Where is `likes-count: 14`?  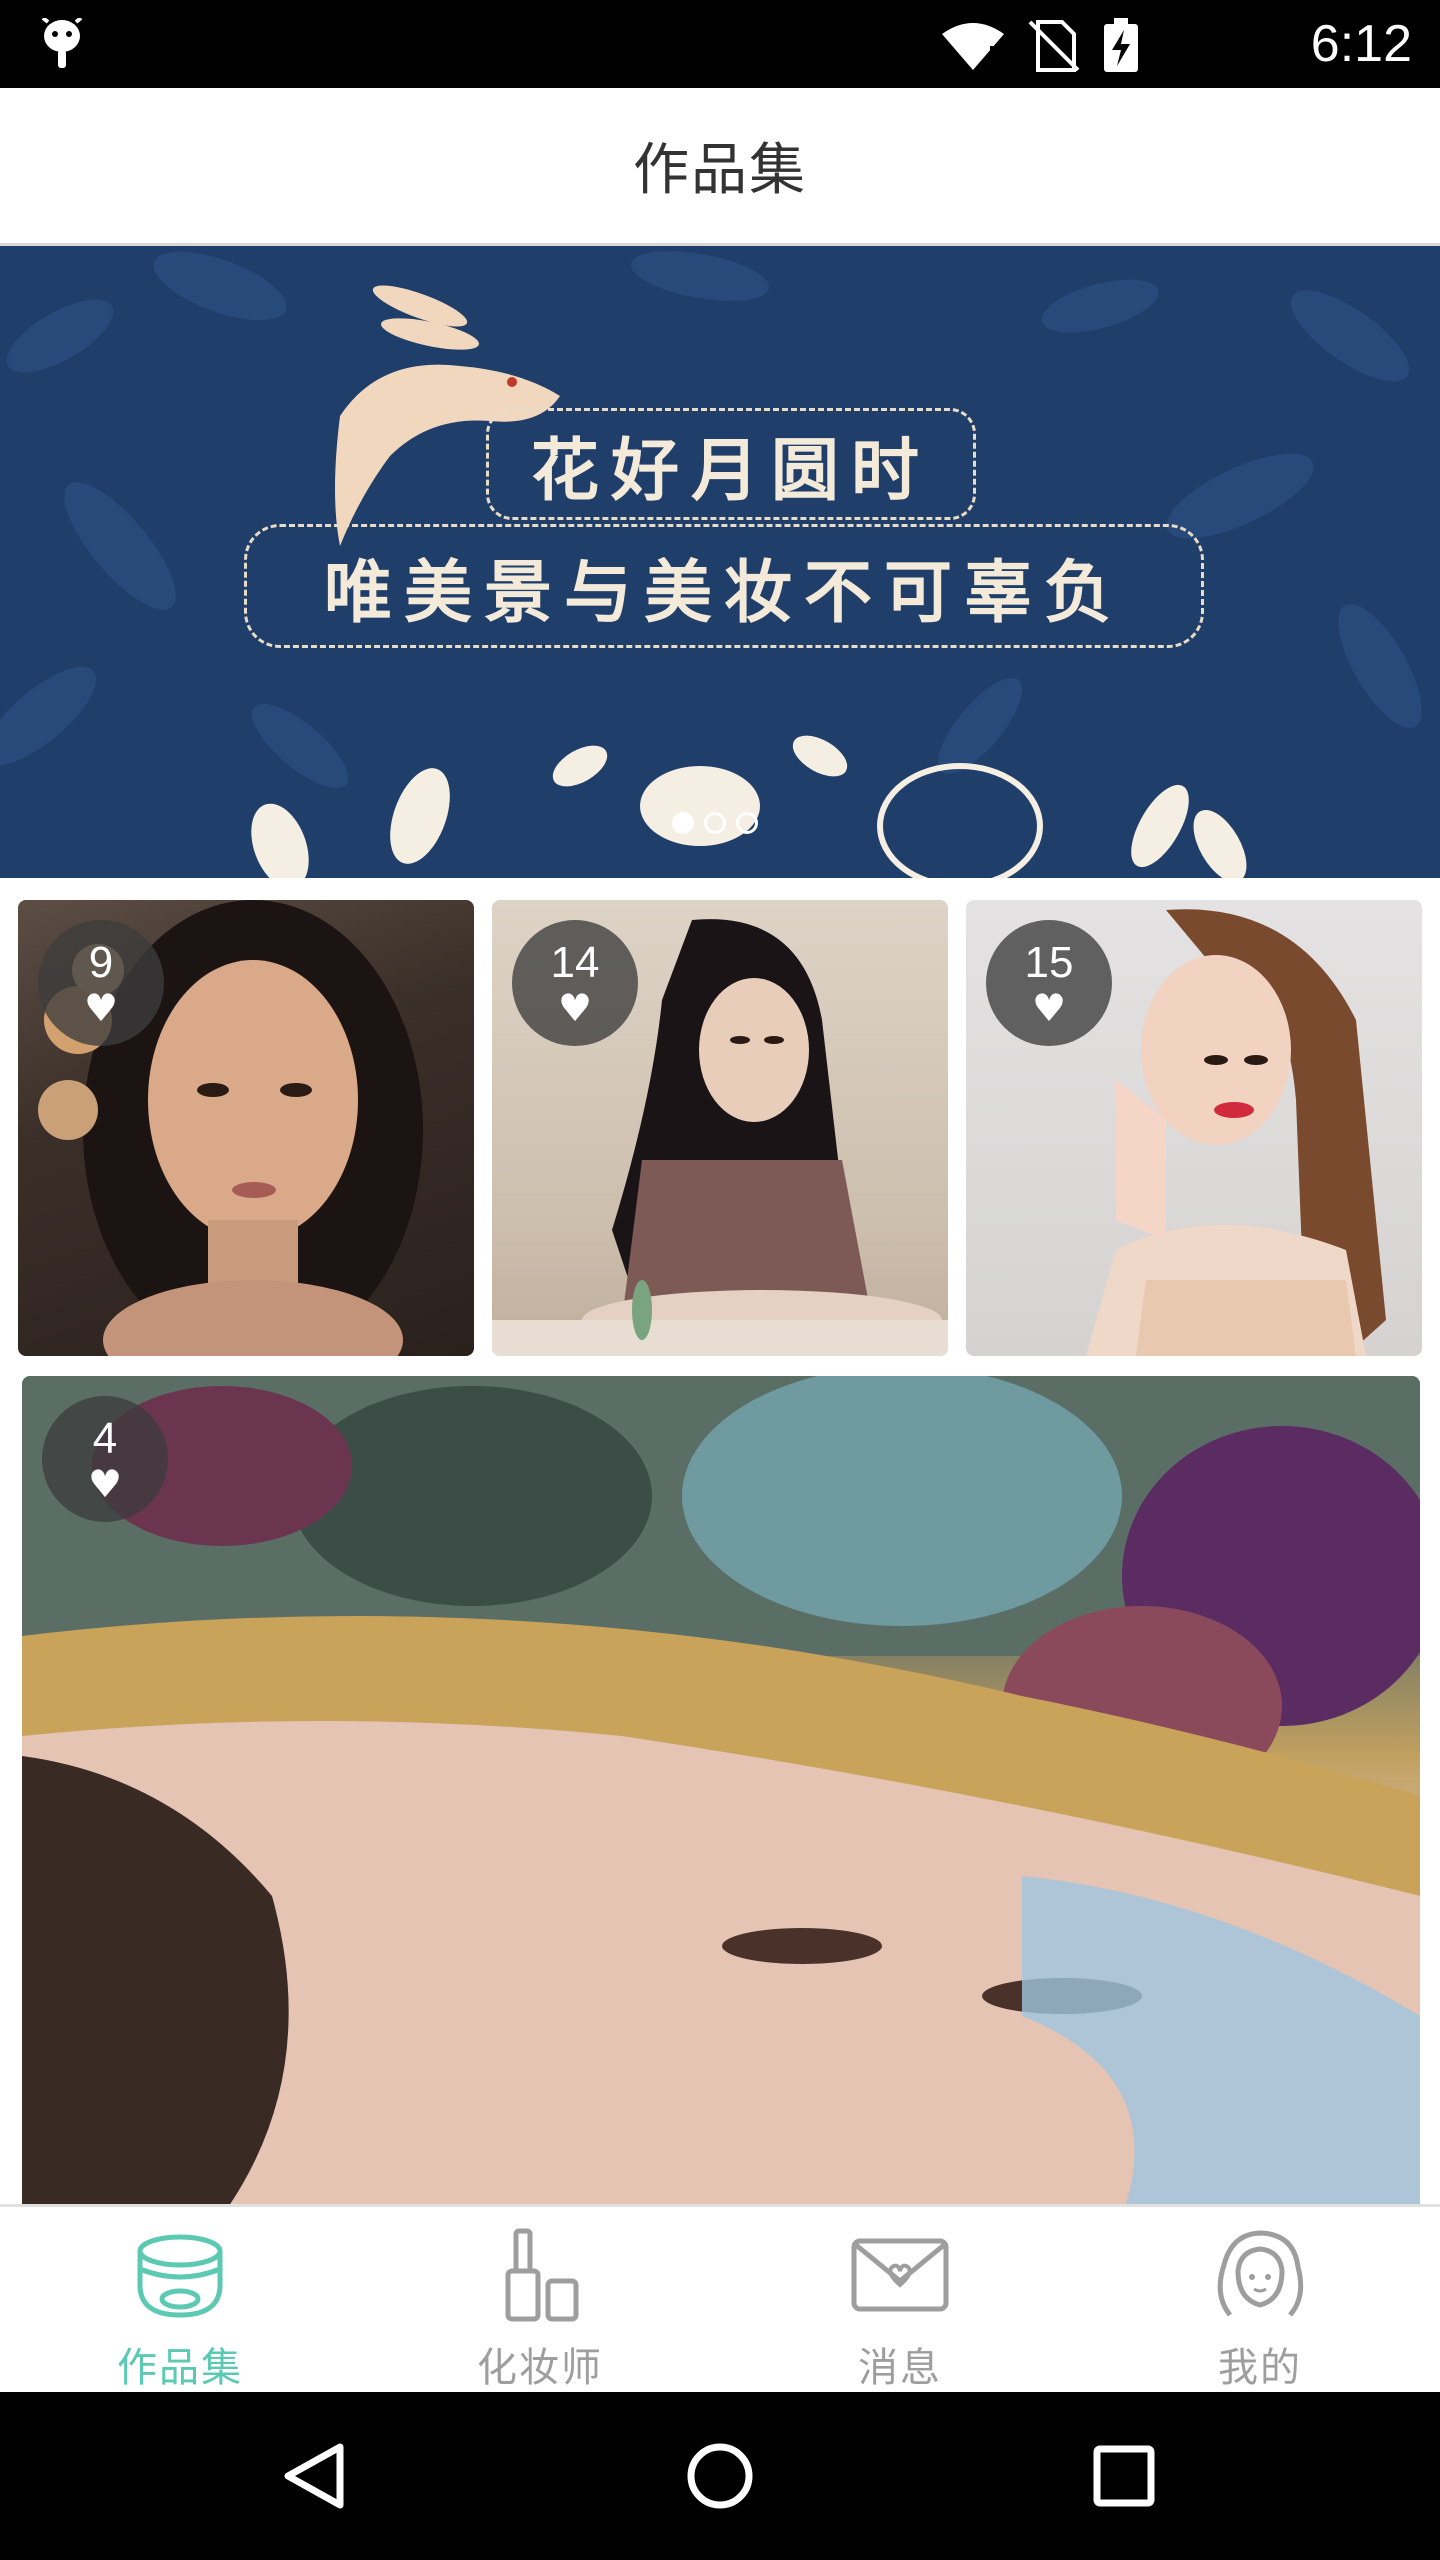 likes-count: 14 is located at coordinates (575, 962).